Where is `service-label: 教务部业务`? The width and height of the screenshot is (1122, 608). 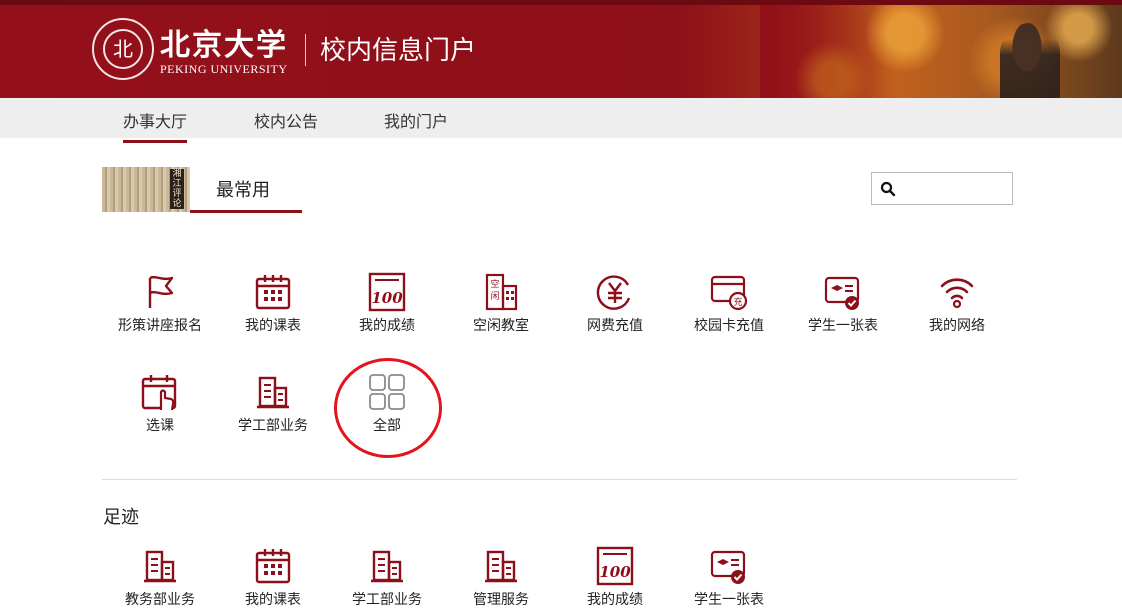
service-label: 教务部业务 is located at coordinates (160, 600).